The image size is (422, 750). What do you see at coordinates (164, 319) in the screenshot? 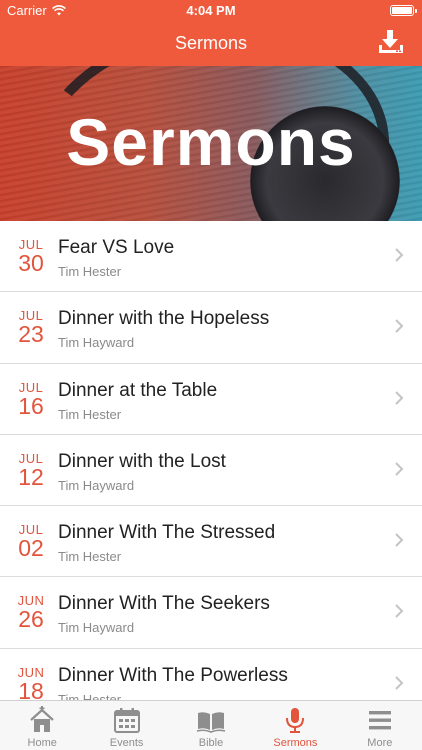
I see `sermon-title: Dinner with the Hopeless` at bounding box center [164, 319].